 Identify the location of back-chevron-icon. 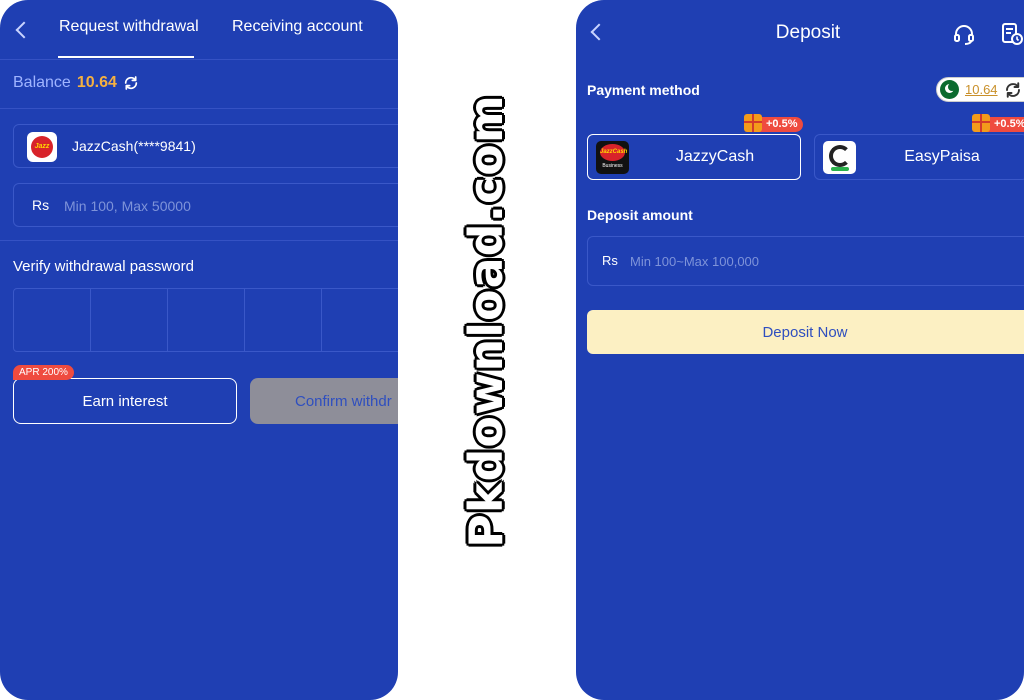
(24, 30).